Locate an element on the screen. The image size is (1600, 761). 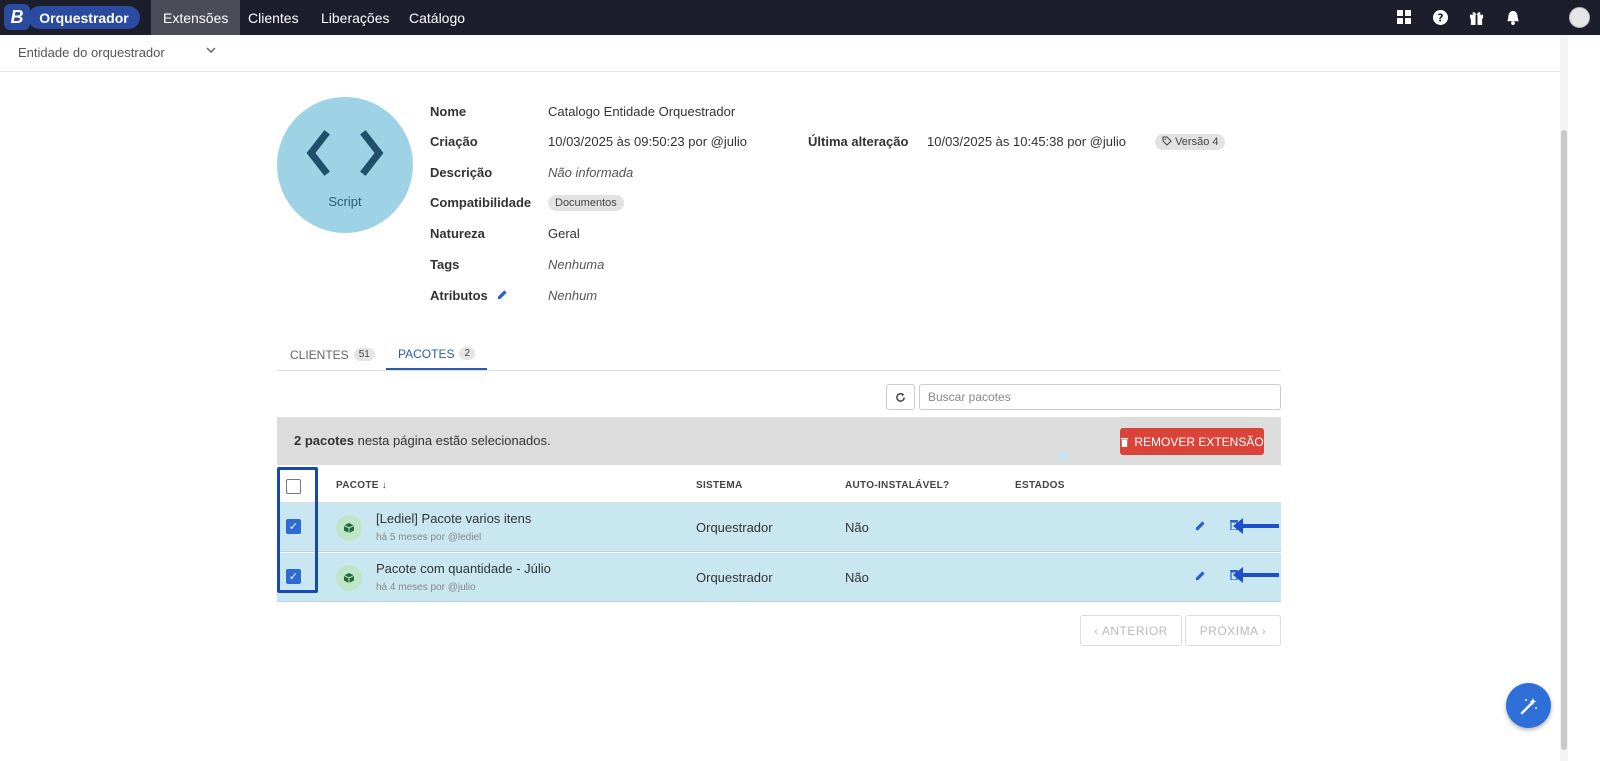
entity-select: Entidade do orquestrador is located at coordinates (91, 52).